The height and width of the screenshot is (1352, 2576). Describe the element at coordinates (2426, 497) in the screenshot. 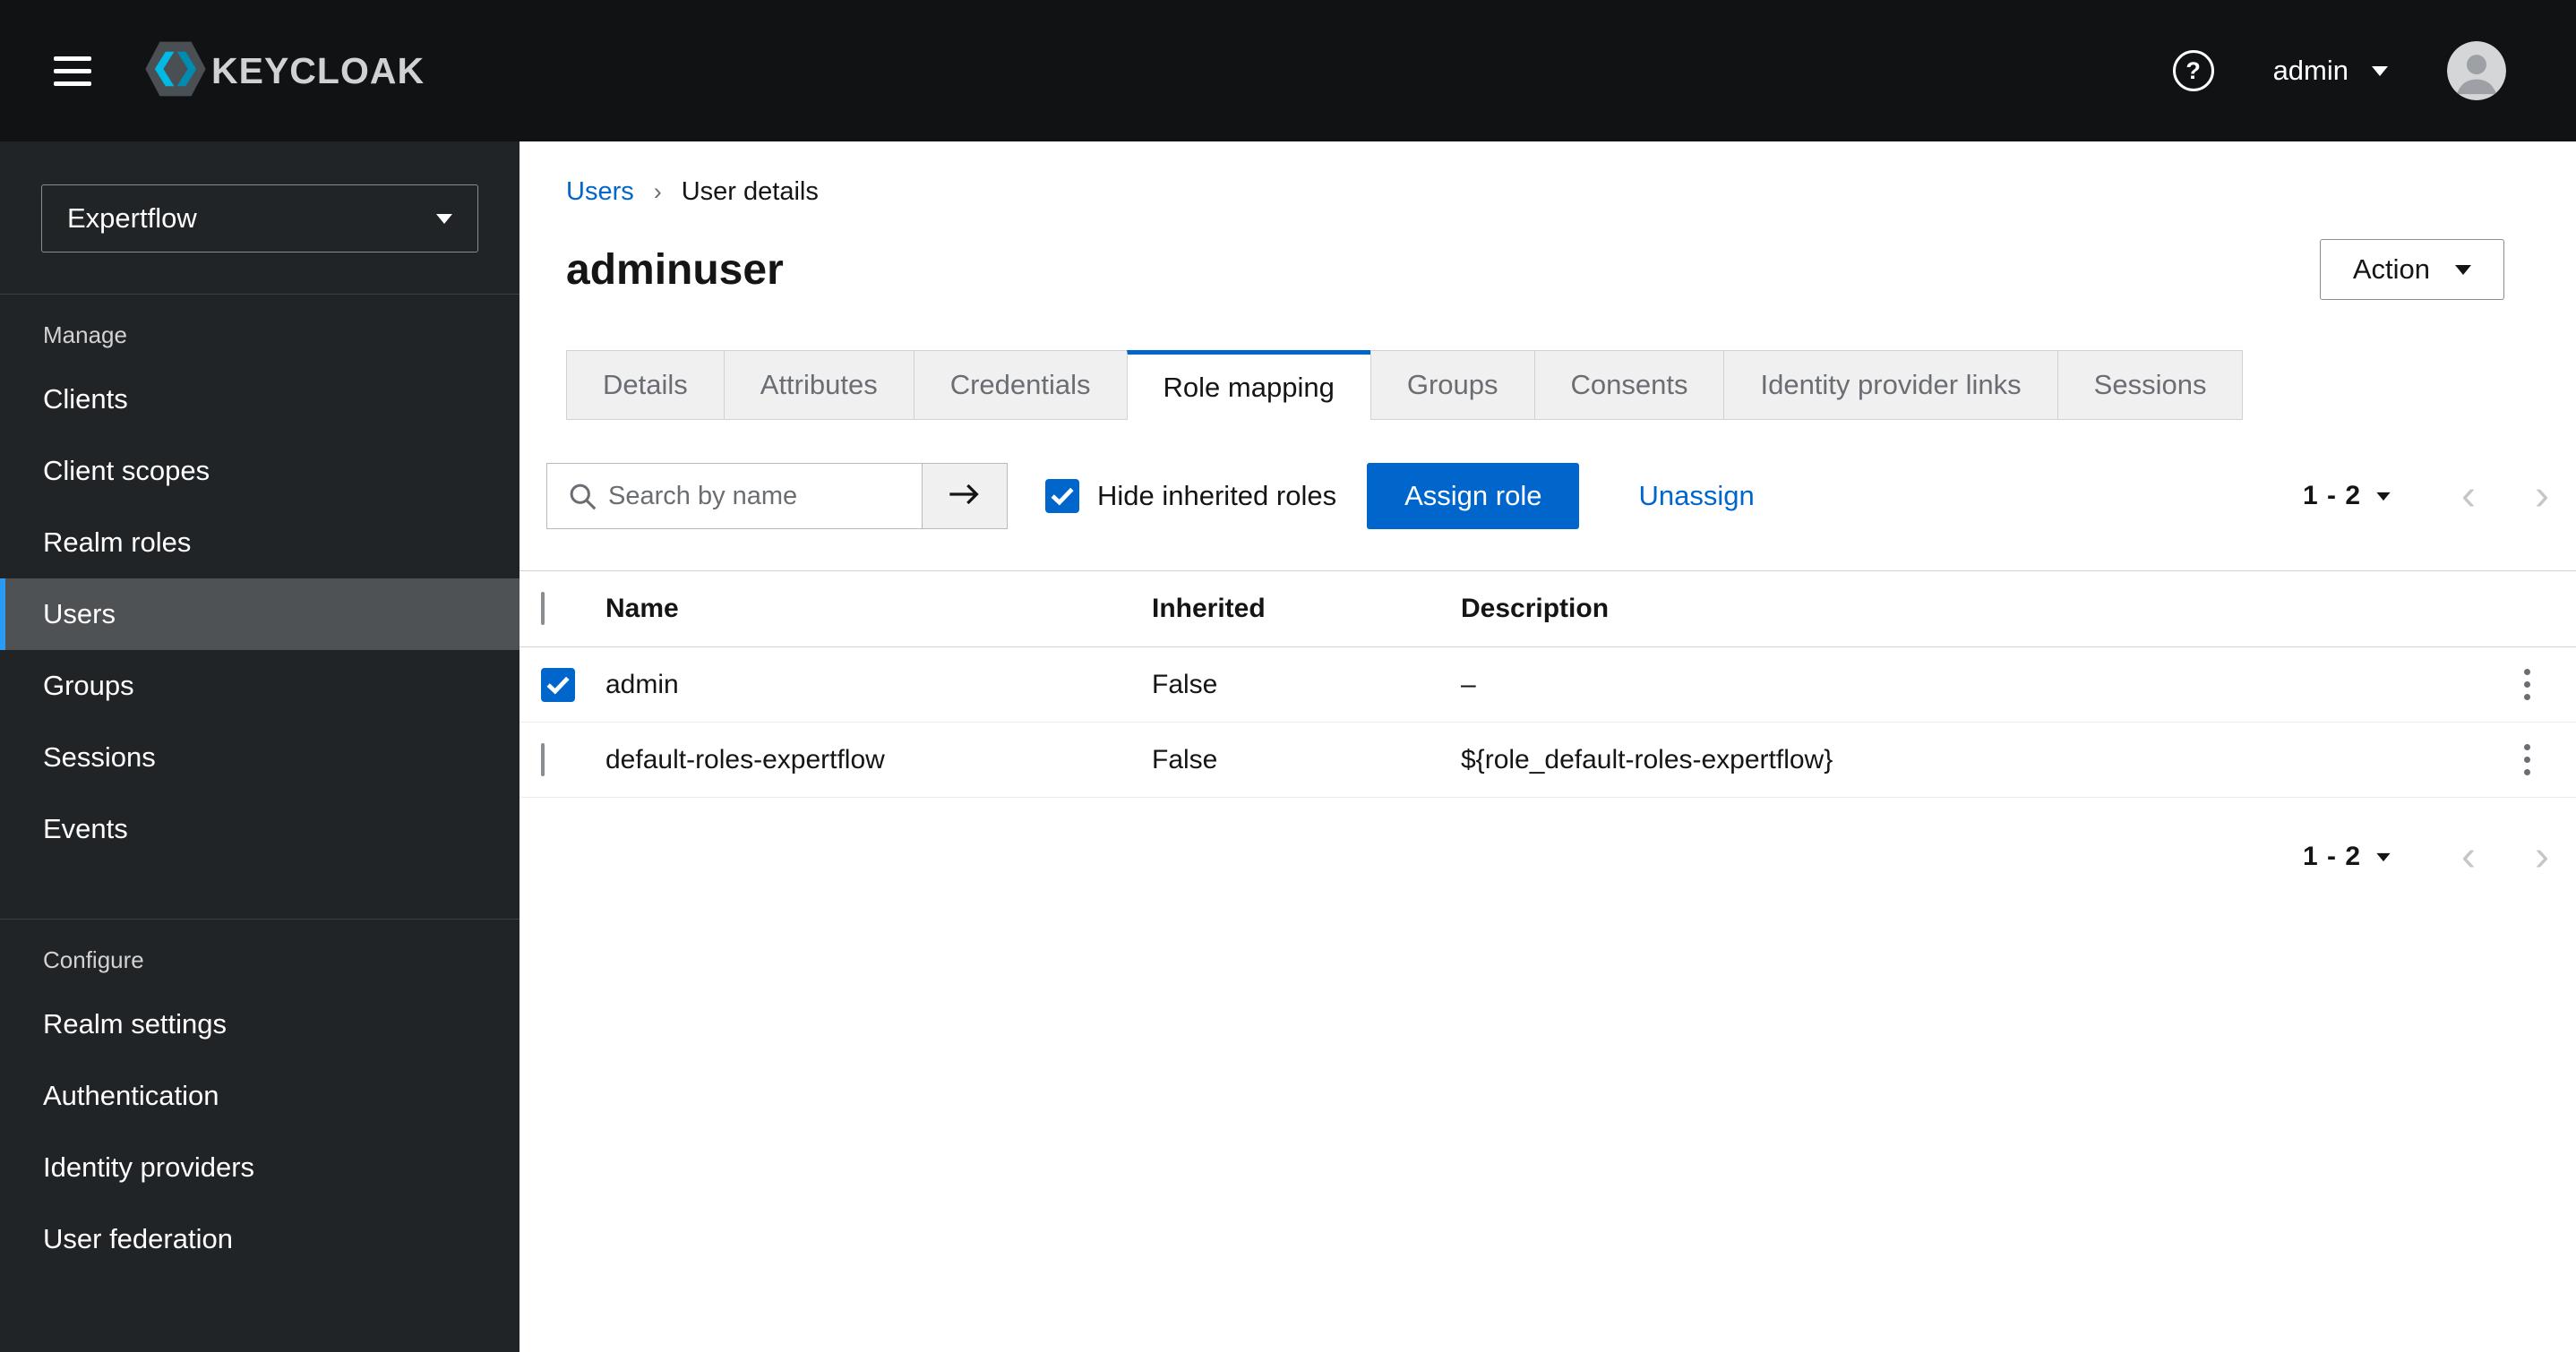

I see `top-pagination: 1 - 2 ‹ ›` at that location.